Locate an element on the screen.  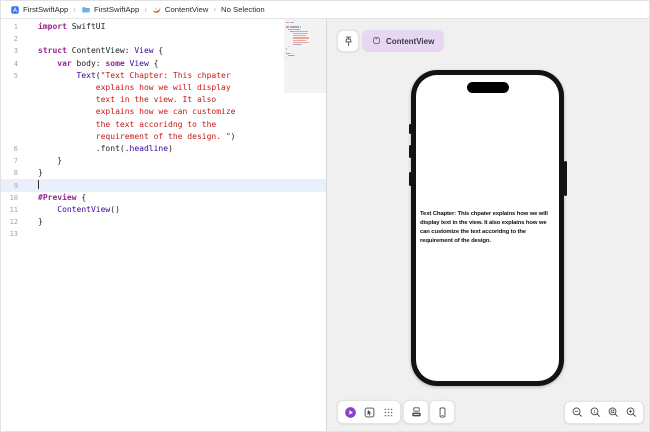
code-text: explains how we will display is located at coordinates (163, 87).